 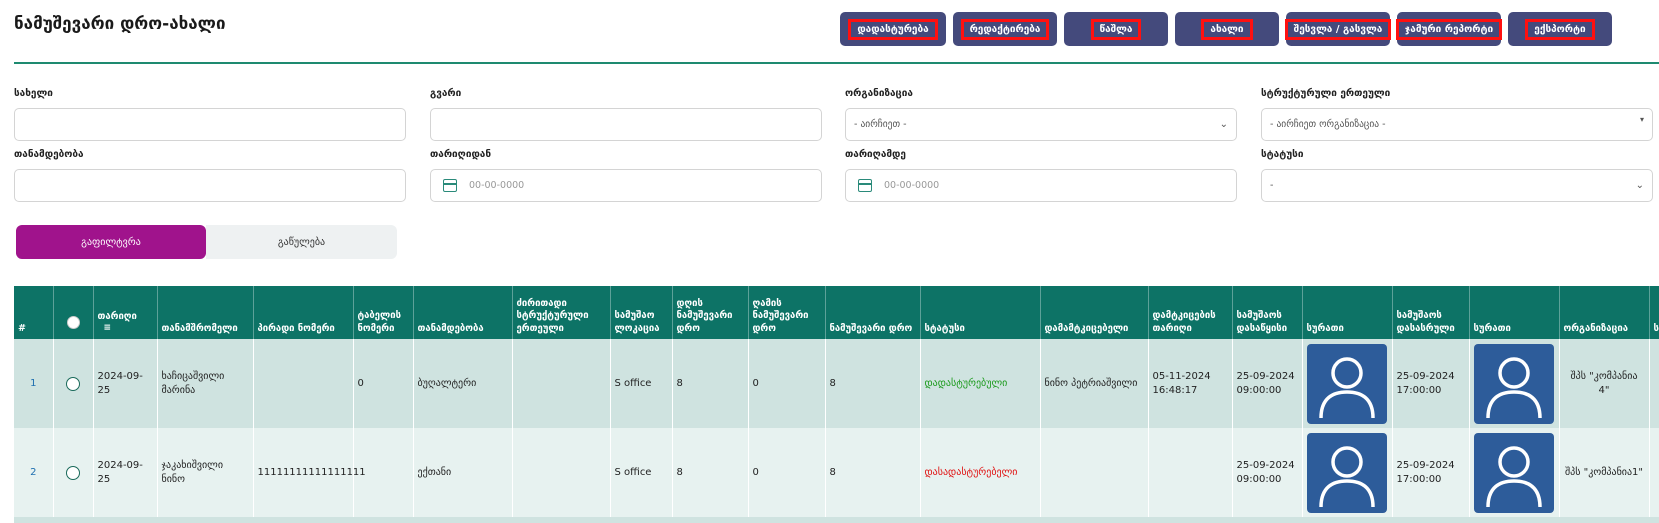 What do you see at coordinates (1267, 312) in the screenshot?
I see `col-start: სამუშაოს დასაწყისი` at bounding box center [1267, 312].